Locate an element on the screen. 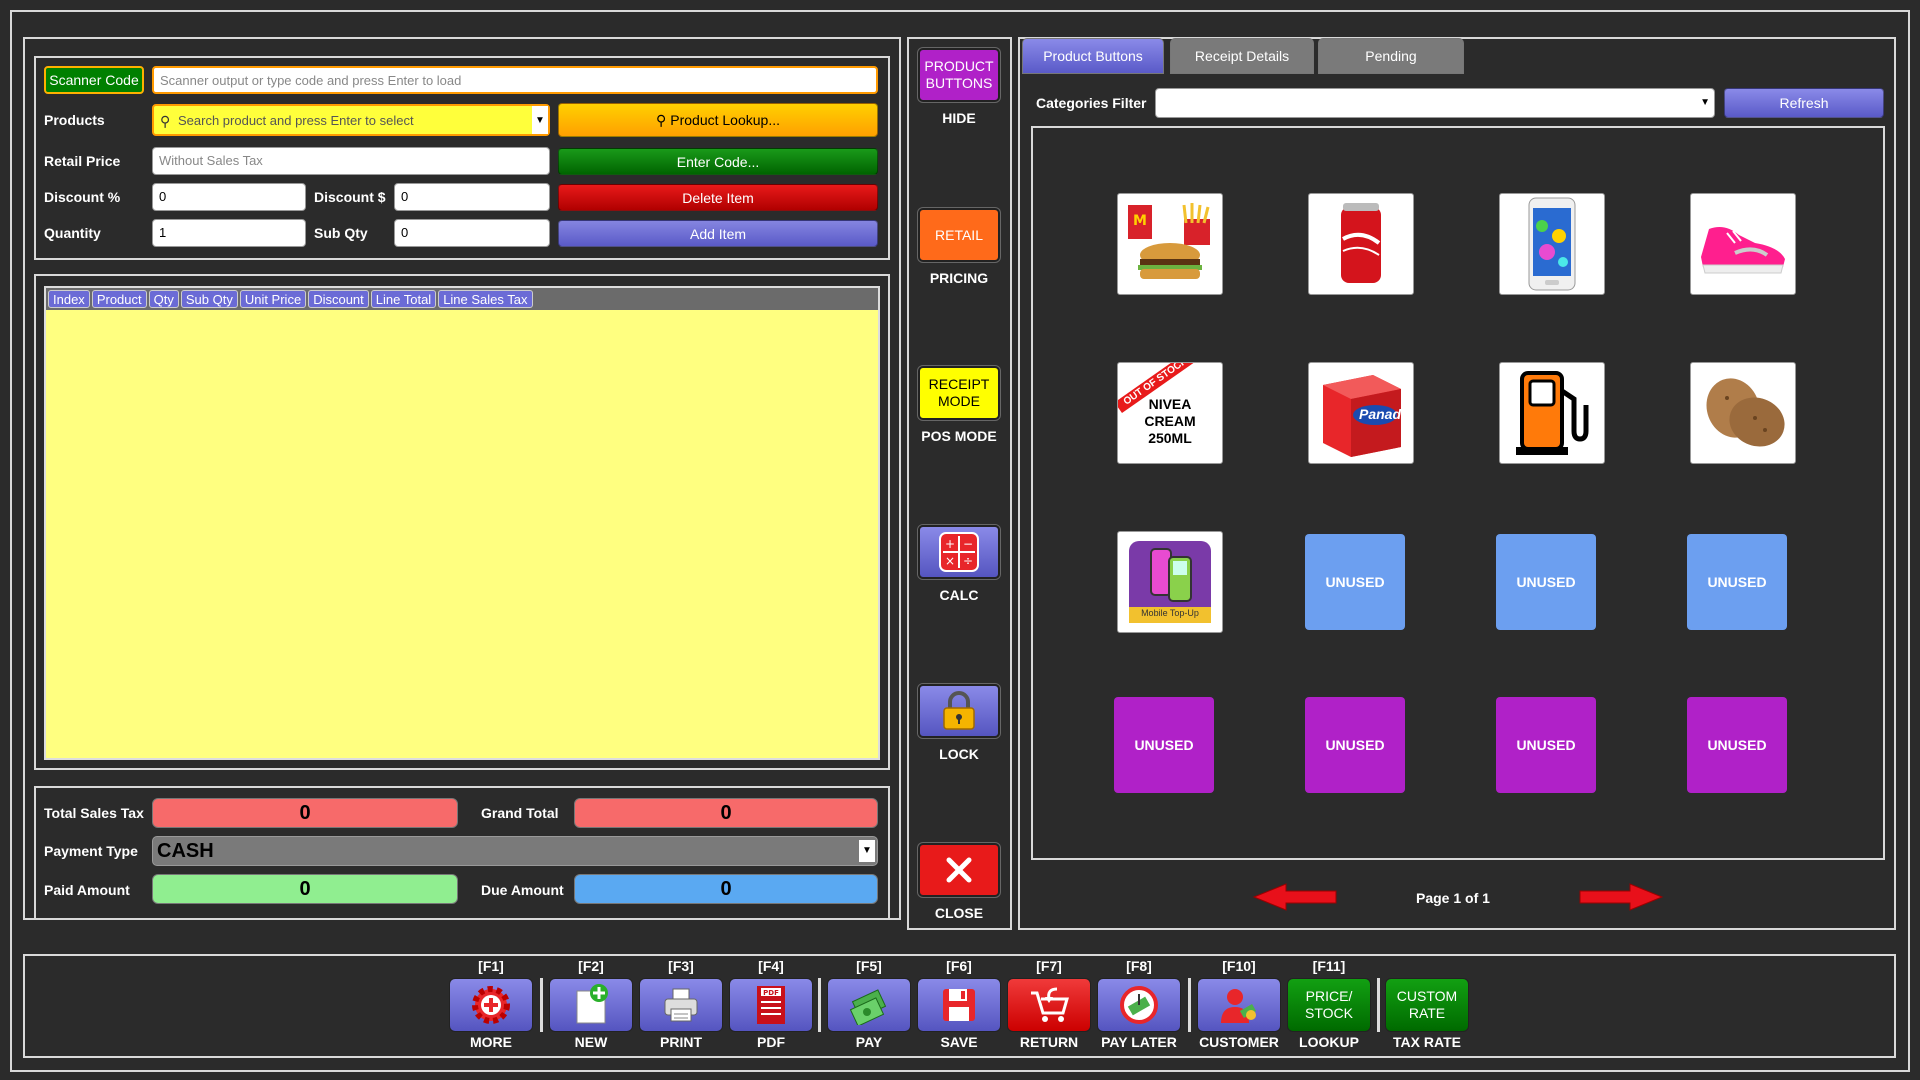 Image resolution: width=1920 pixels, height=1080 pixels. column-header: Line Sales Tax is located at coordinates (485, 299).